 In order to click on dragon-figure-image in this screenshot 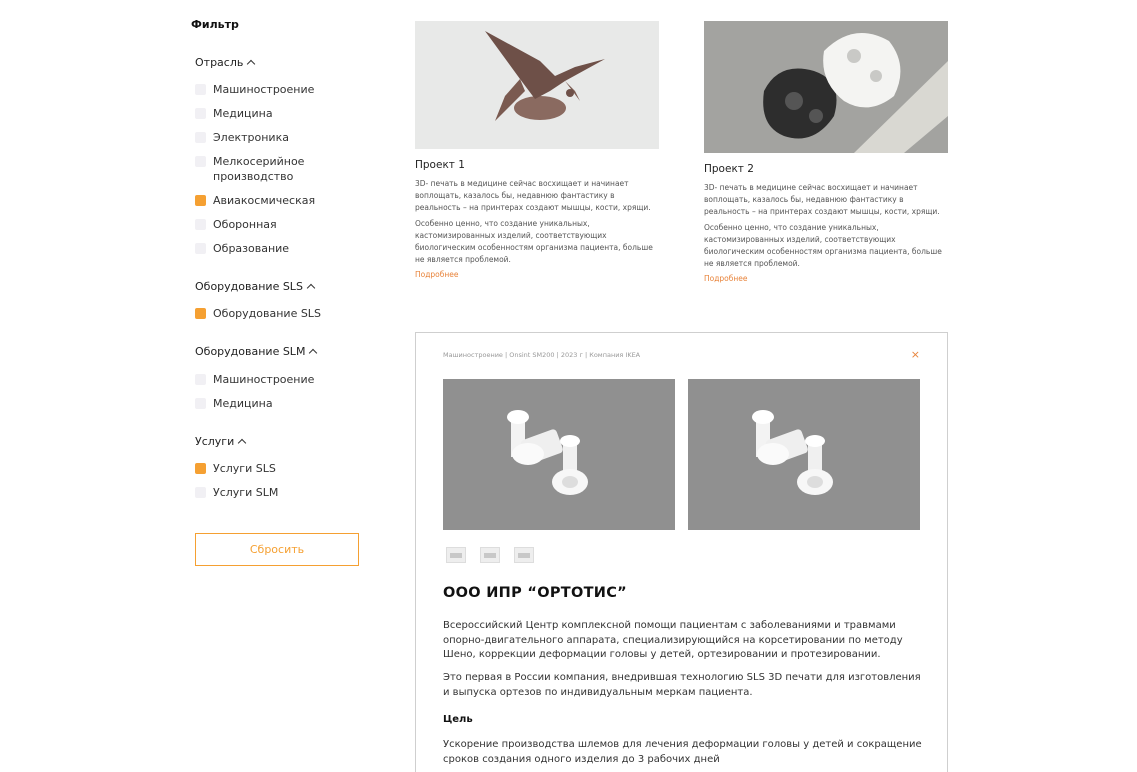, I will do `click(537, 85)`.